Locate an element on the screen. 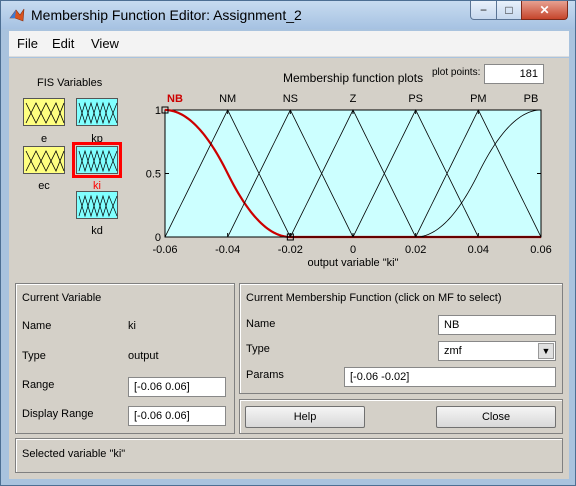 The height and width of the screenshot is (486, 576). x-axis-label: output variable "ki" is located at coordinates (353, 263).